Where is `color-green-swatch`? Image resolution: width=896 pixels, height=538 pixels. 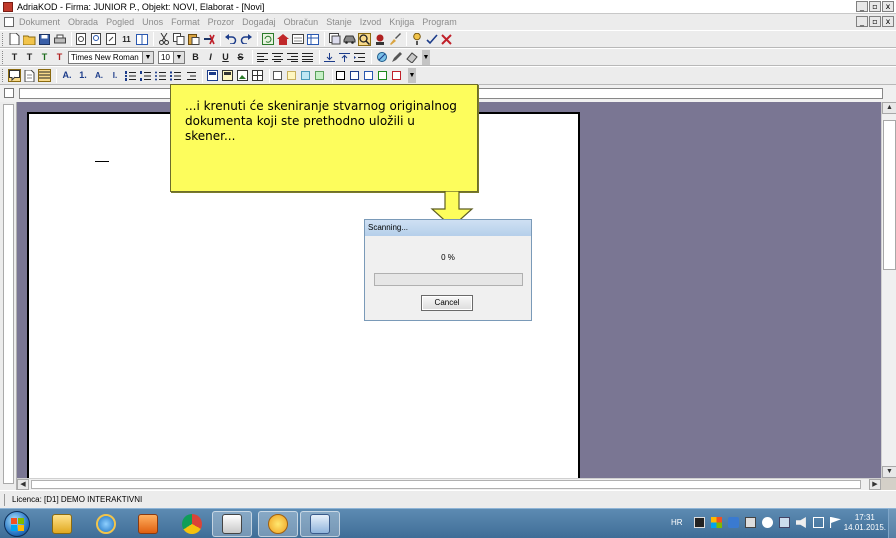
color-green-swatch is located at coordinates (319, 75).